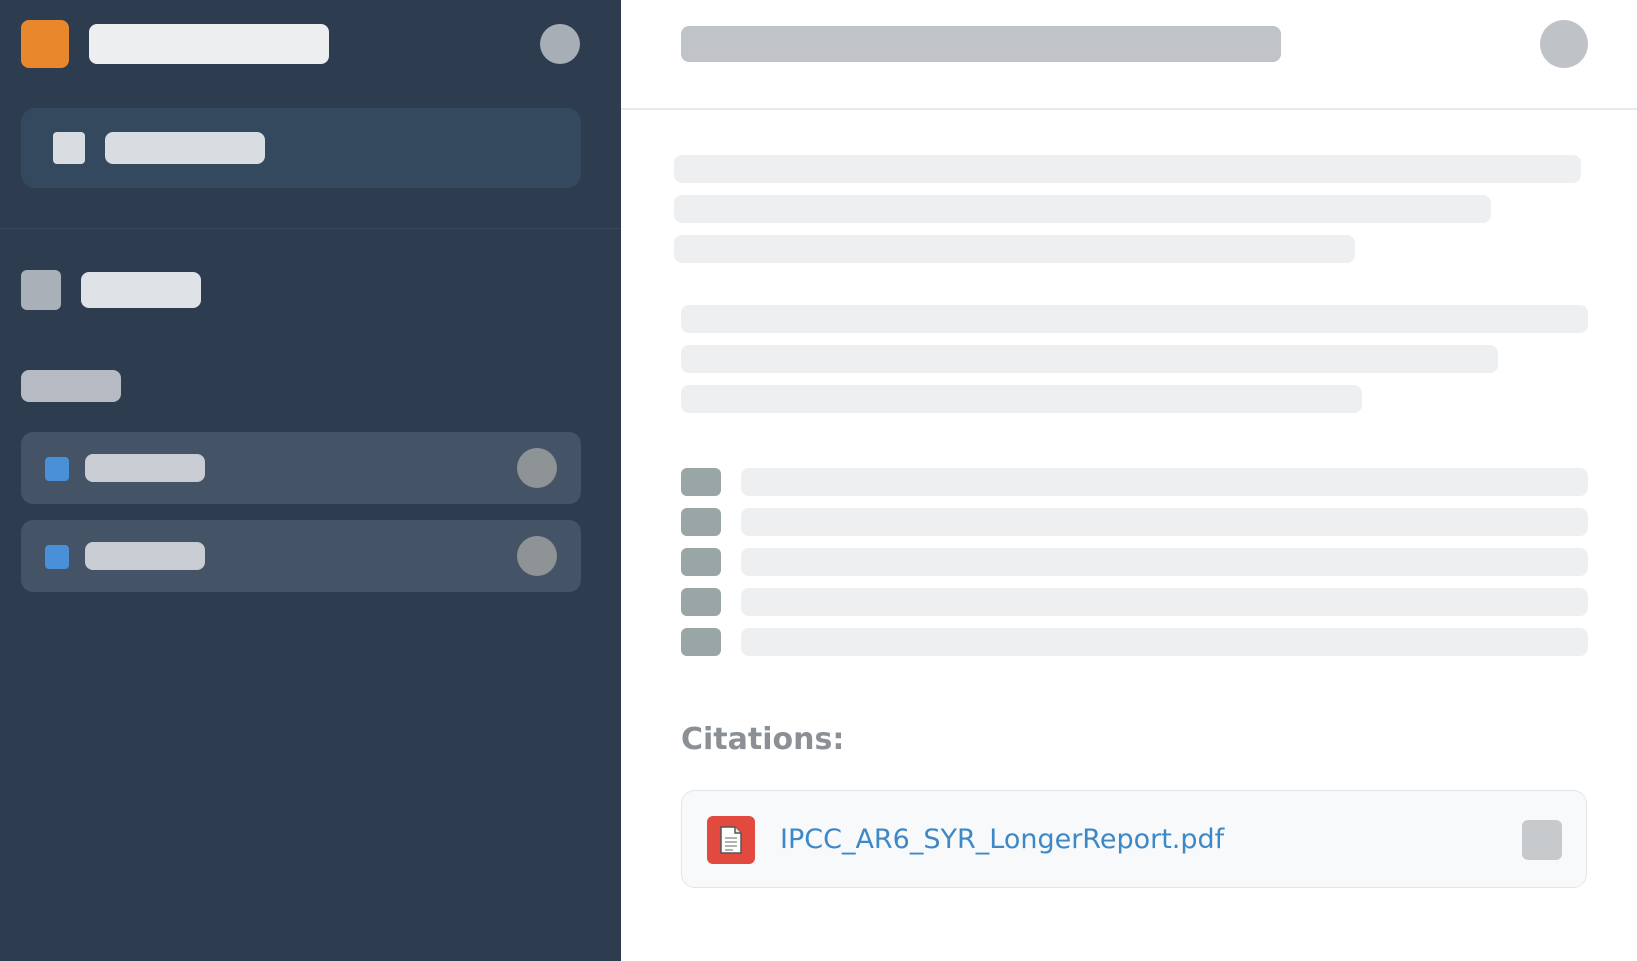 The width and height of the screenshot is (1637, 961). What do you see at coordinates (209, 44) in the screenshot?
I see `app-name-placeholder` at bounding box center [209, 44].